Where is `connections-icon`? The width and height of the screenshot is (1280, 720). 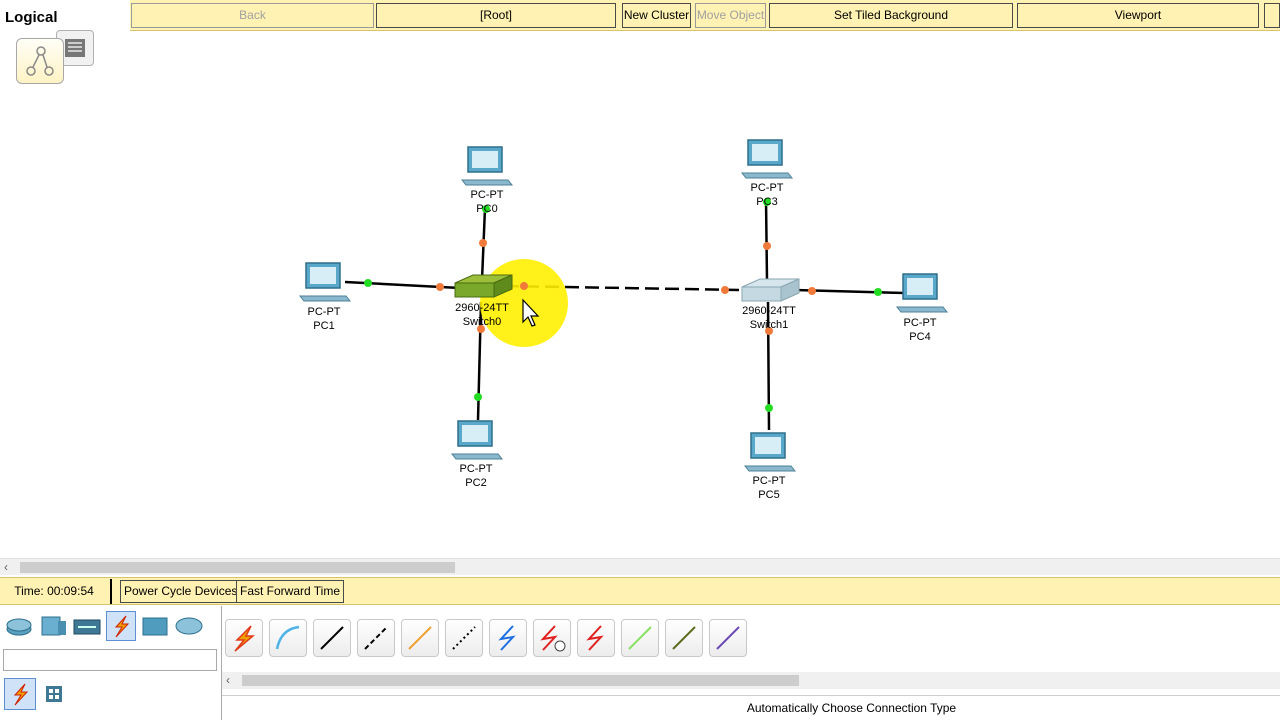 connections-icon is located at coordinates (121, 626).